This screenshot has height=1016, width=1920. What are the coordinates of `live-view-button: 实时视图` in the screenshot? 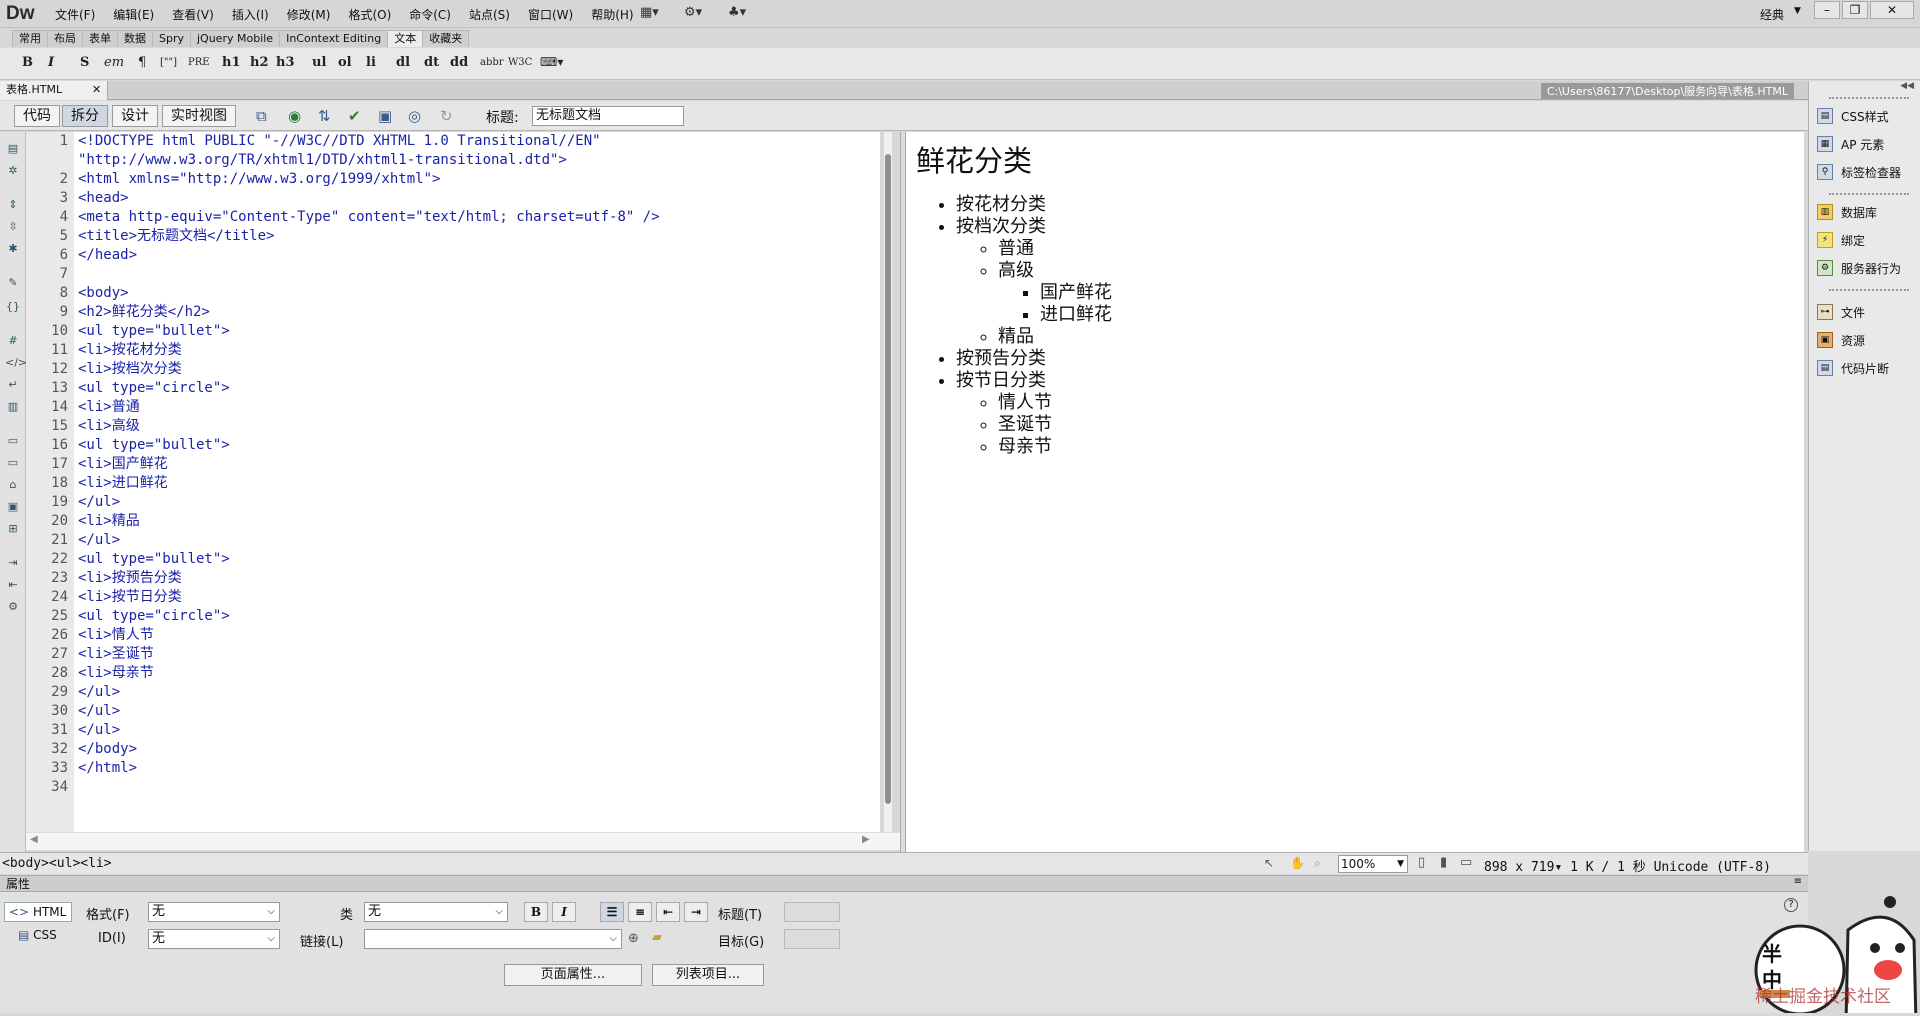 It's located at (199, 116).